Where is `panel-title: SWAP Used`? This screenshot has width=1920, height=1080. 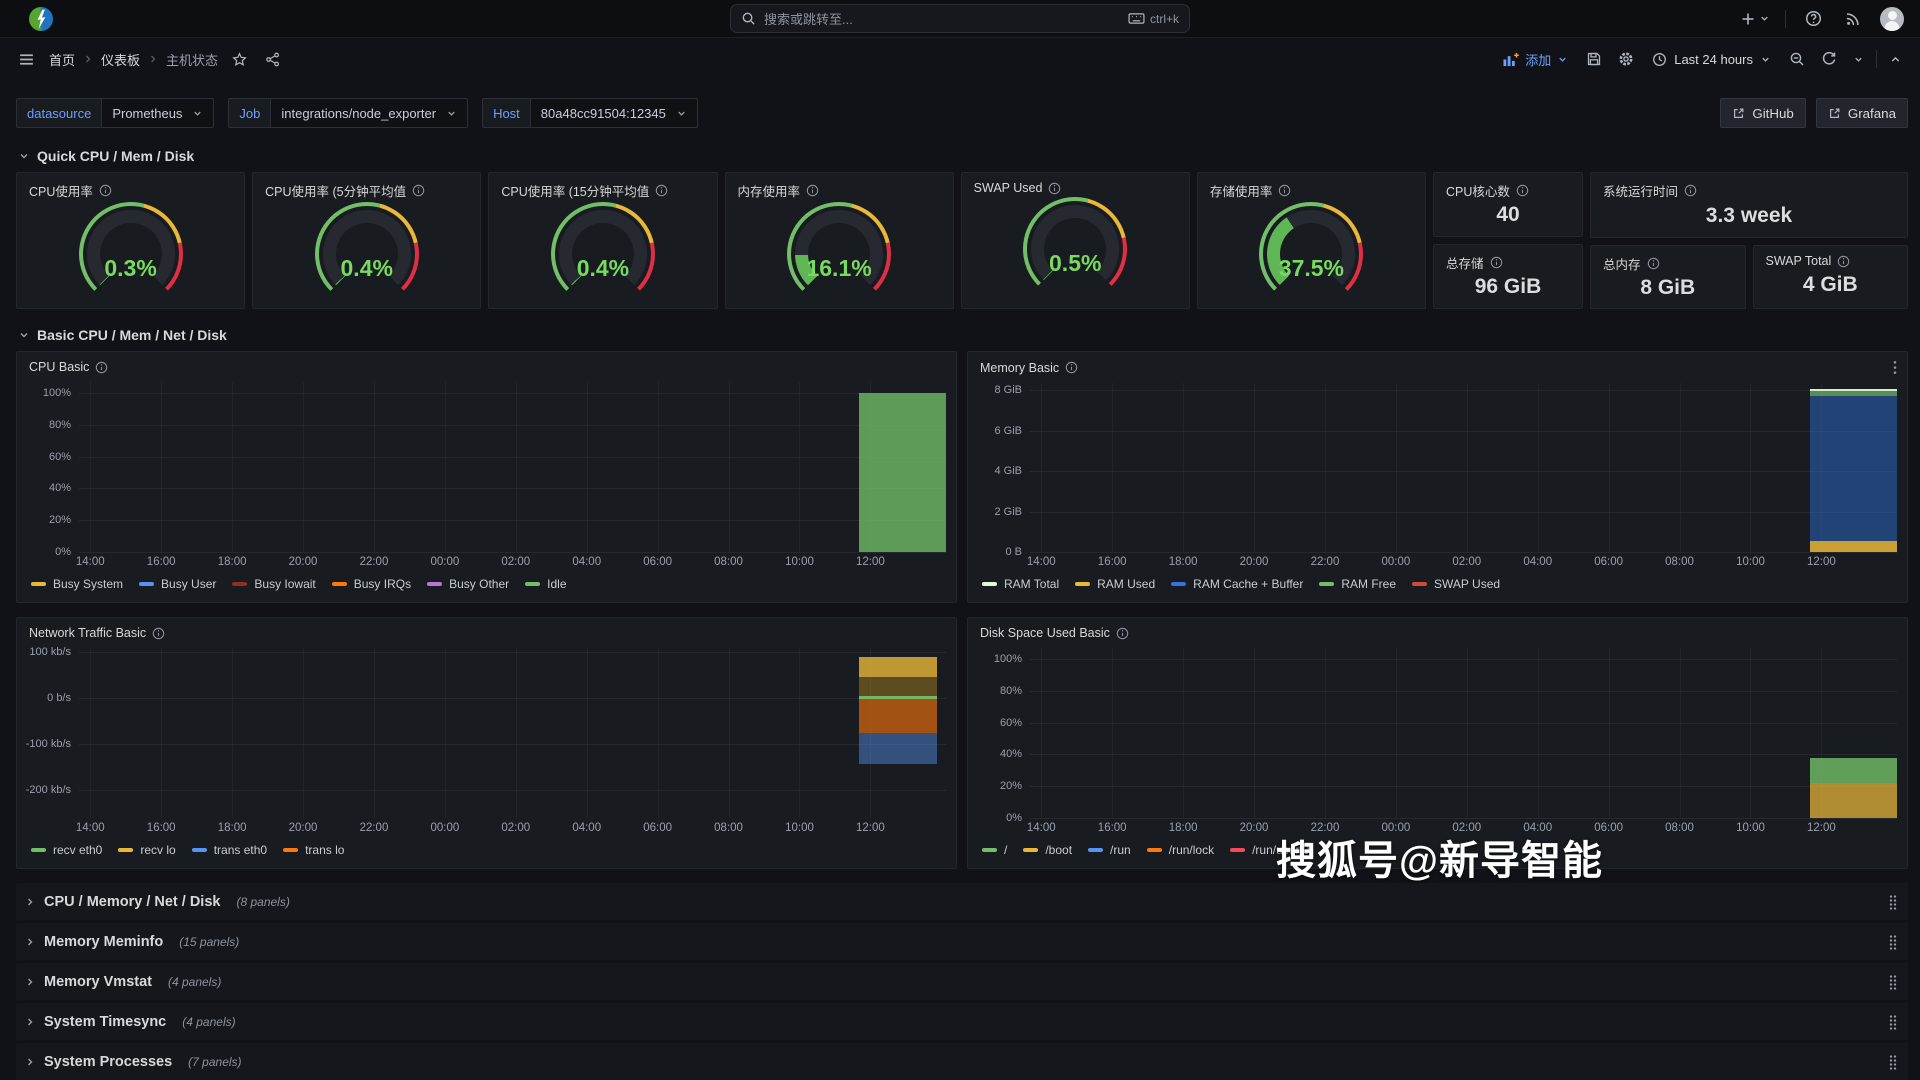 panel-title: SWAP Used is located at coordinates (1008, 188).